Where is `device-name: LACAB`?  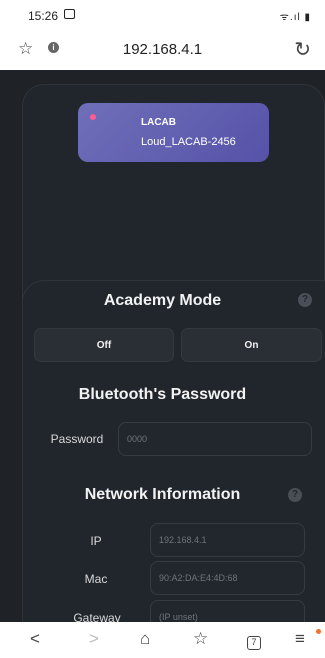 device-name: LACAB is located at coordinates (158, 122).